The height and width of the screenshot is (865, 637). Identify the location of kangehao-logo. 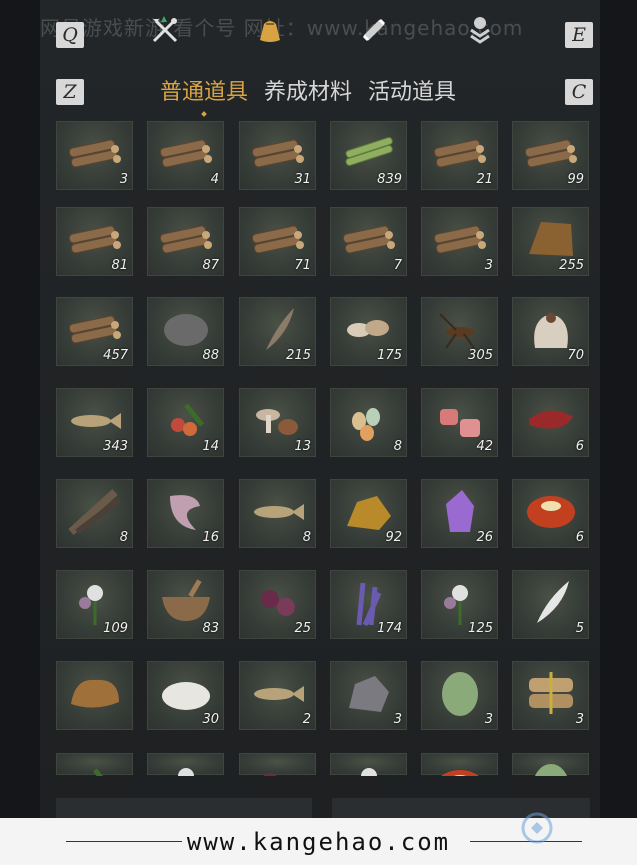
(537, 828).